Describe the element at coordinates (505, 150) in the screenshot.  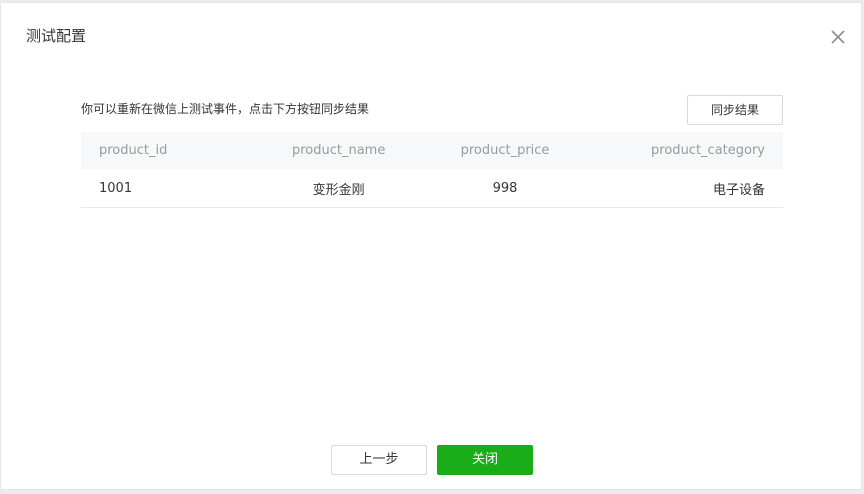
I see `column-header-product-price: product_price` at that location.